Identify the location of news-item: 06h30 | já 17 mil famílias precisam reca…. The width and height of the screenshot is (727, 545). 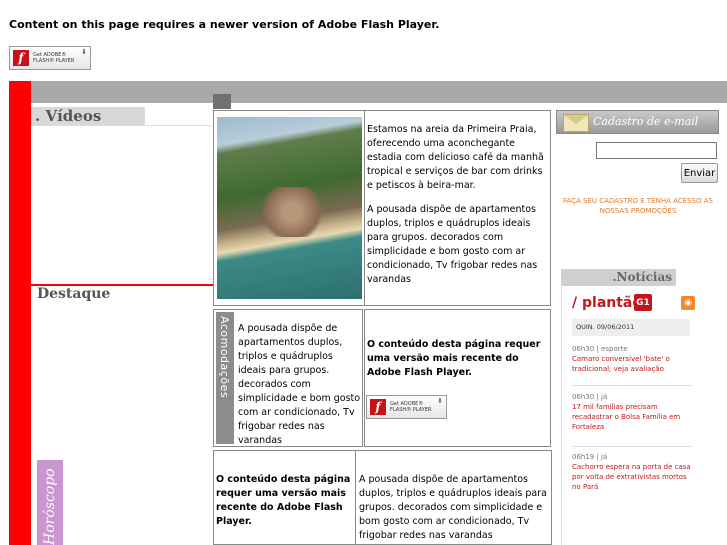
(632, 412).